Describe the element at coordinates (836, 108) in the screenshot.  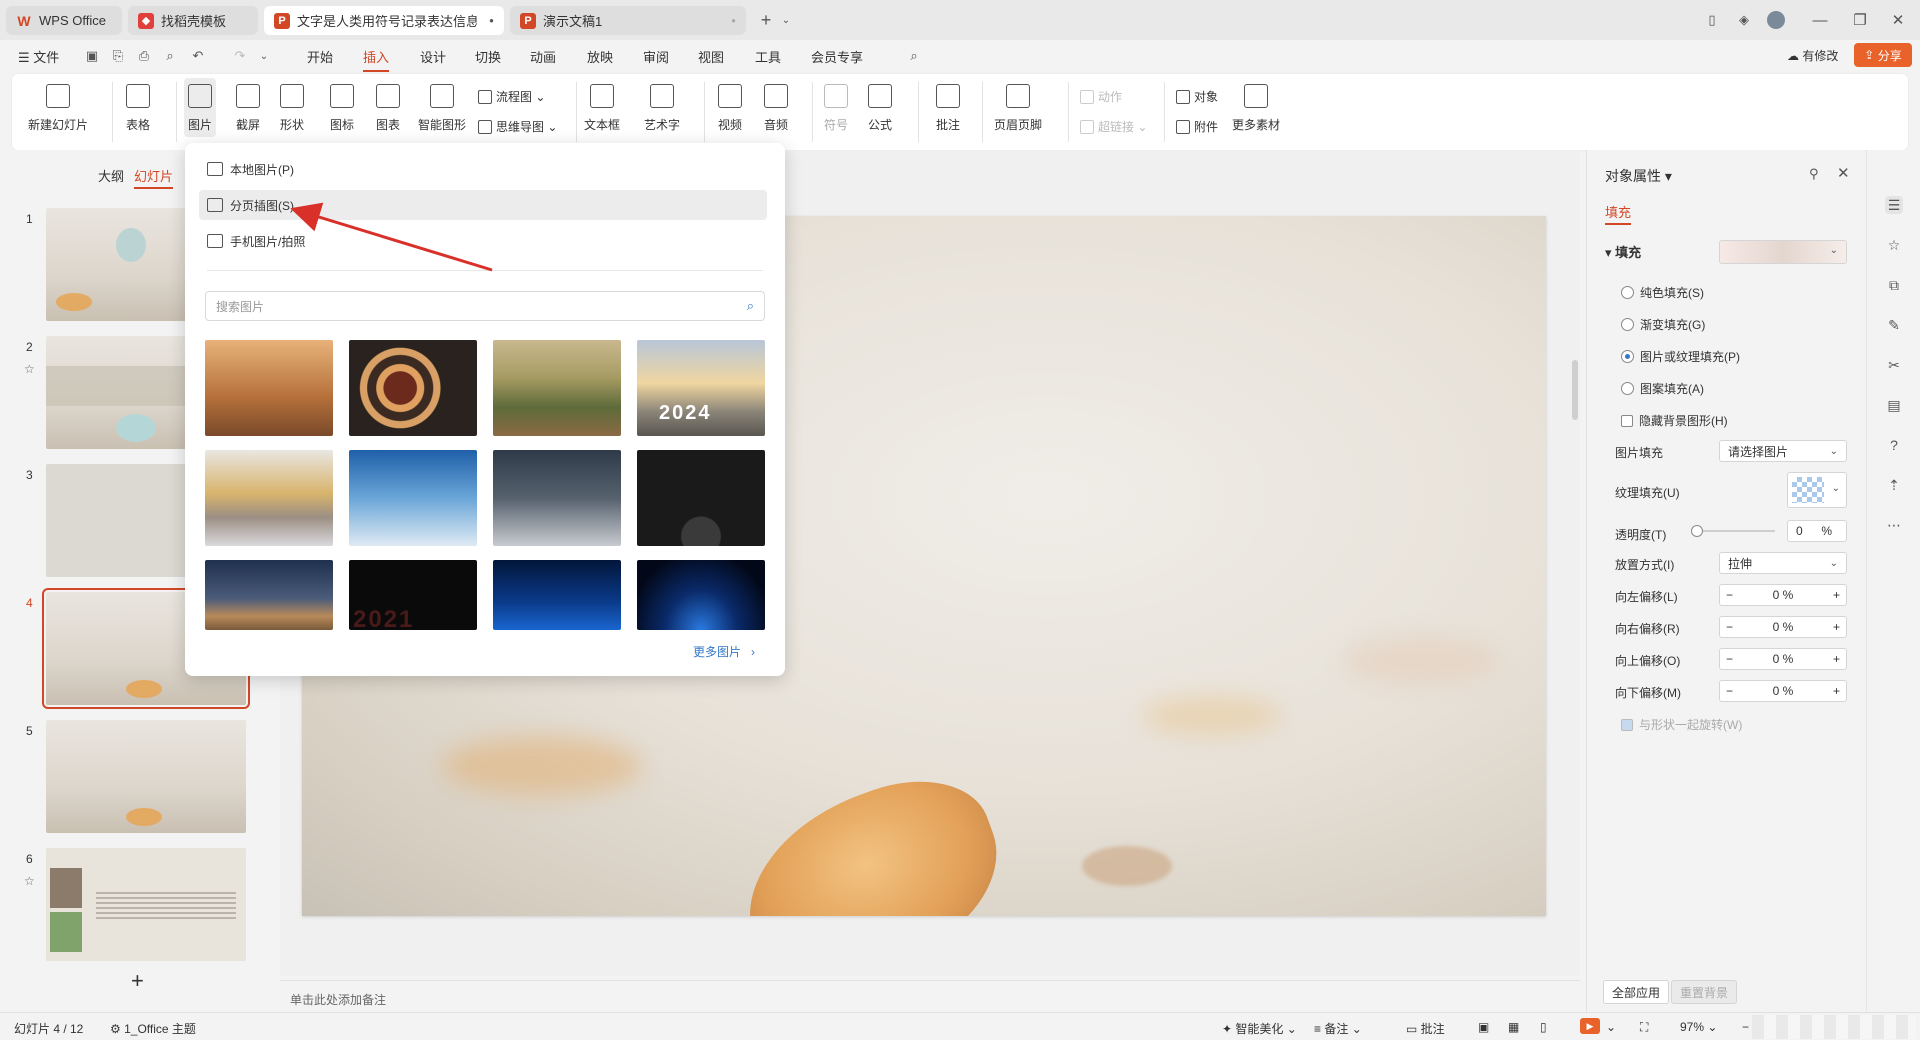
I see `symbol-button: 符号` at that location.